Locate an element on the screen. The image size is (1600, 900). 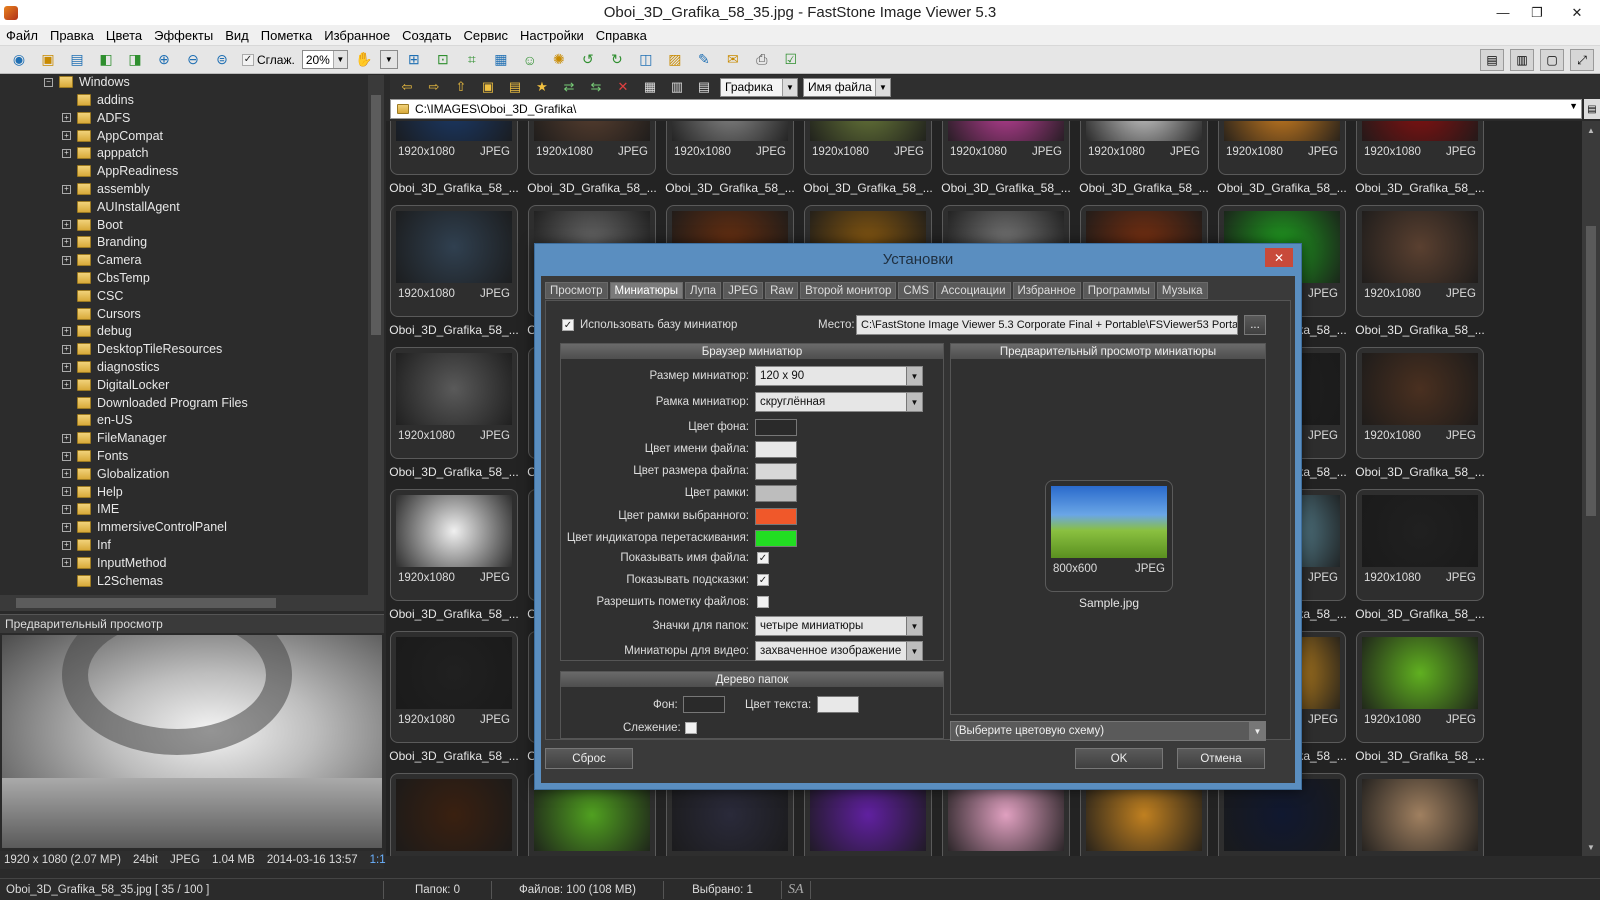
reset-button: Сброс is located at coordinates (589, 758).